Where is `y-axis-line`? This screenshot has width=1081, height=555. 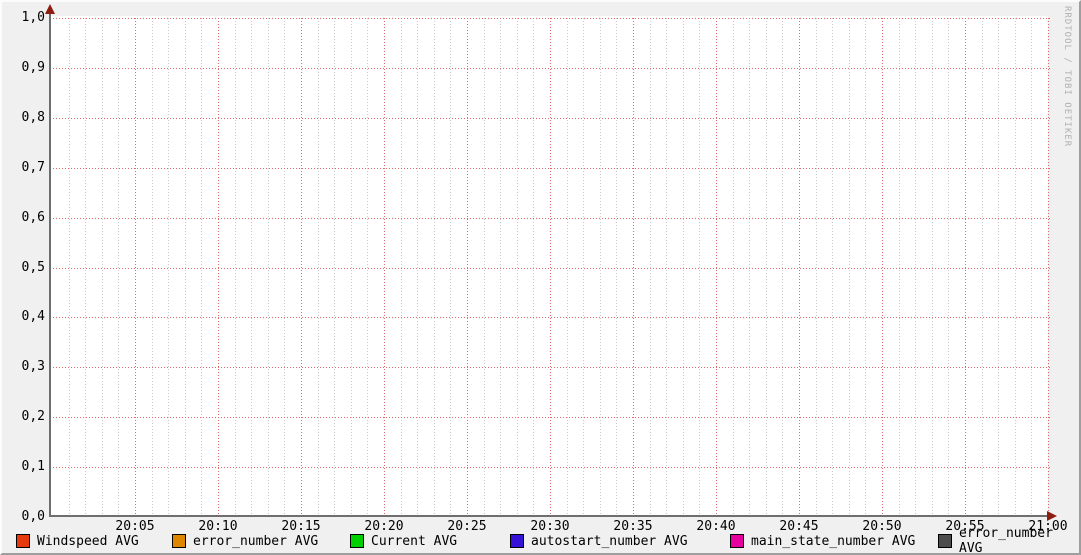
y-axis-line is located at coordinates (50, 263).